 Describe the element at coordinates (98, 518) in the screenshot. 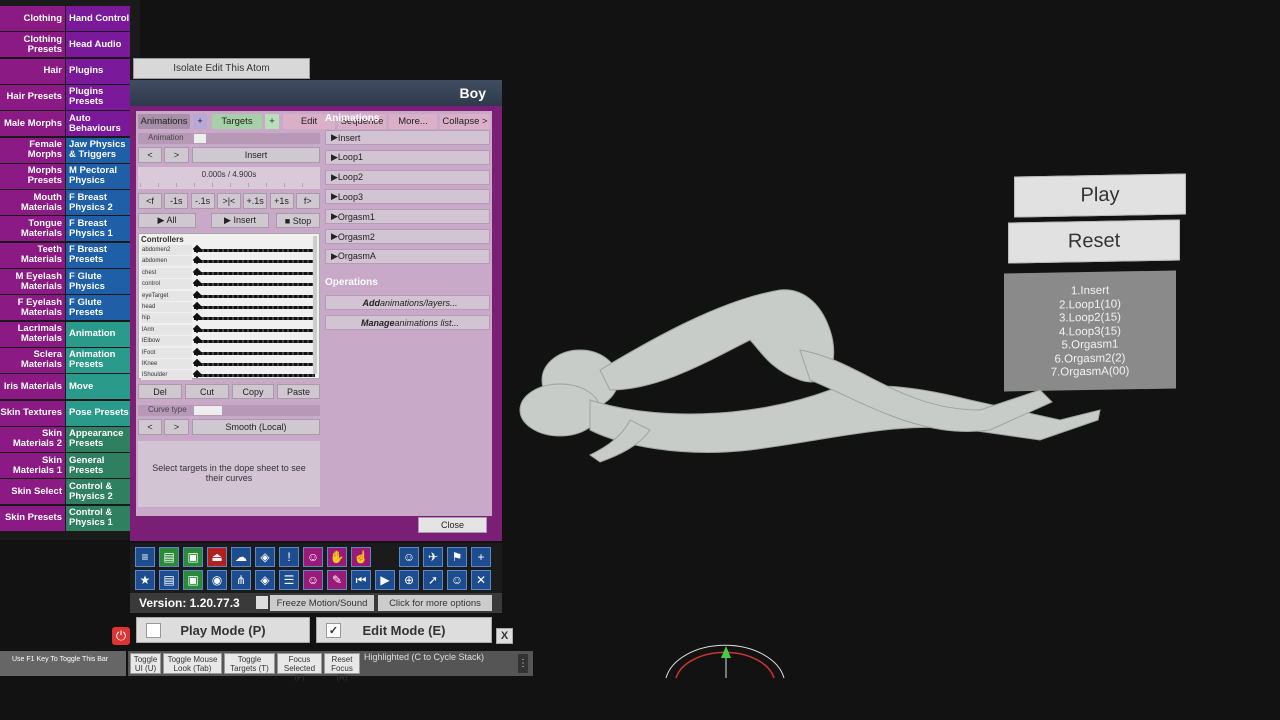

I see `sidebar-tab-right: Control & Physics 1` at that location.